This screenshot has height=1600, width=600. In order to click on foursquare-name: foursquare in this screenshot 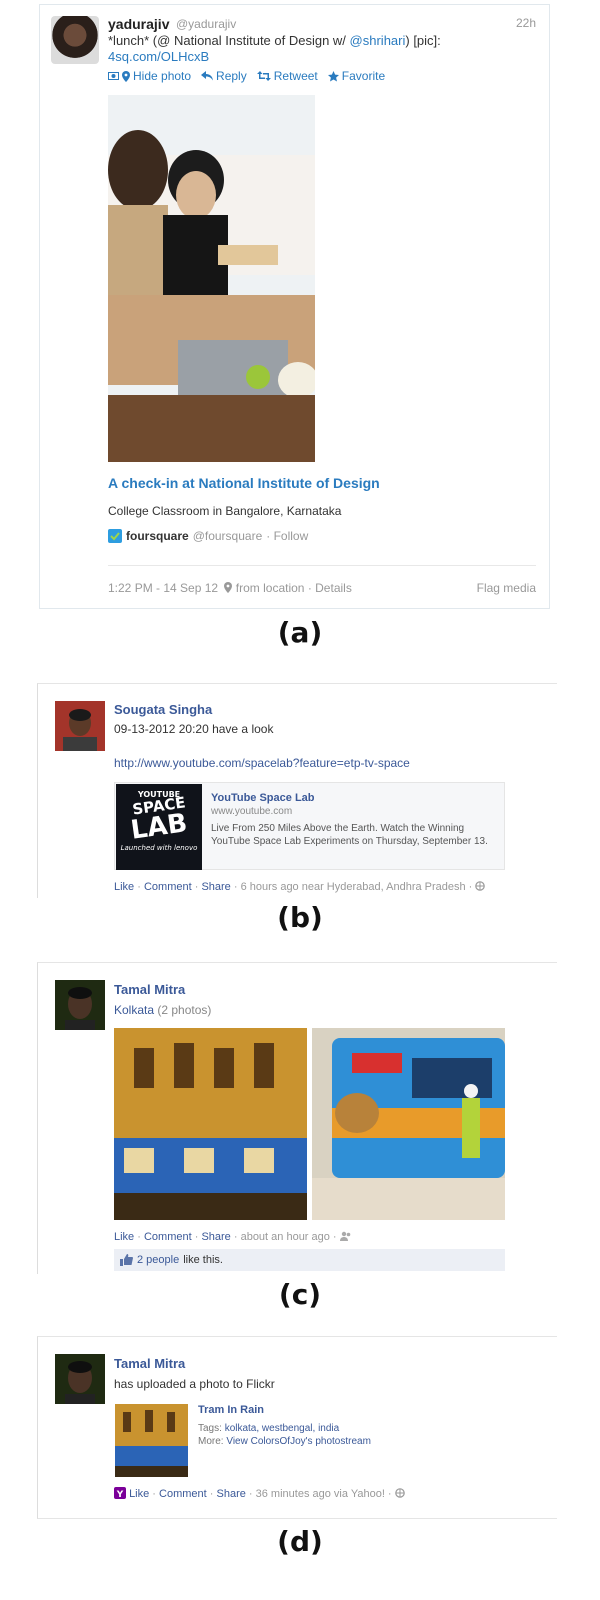, I will do `click(157, 536)`.